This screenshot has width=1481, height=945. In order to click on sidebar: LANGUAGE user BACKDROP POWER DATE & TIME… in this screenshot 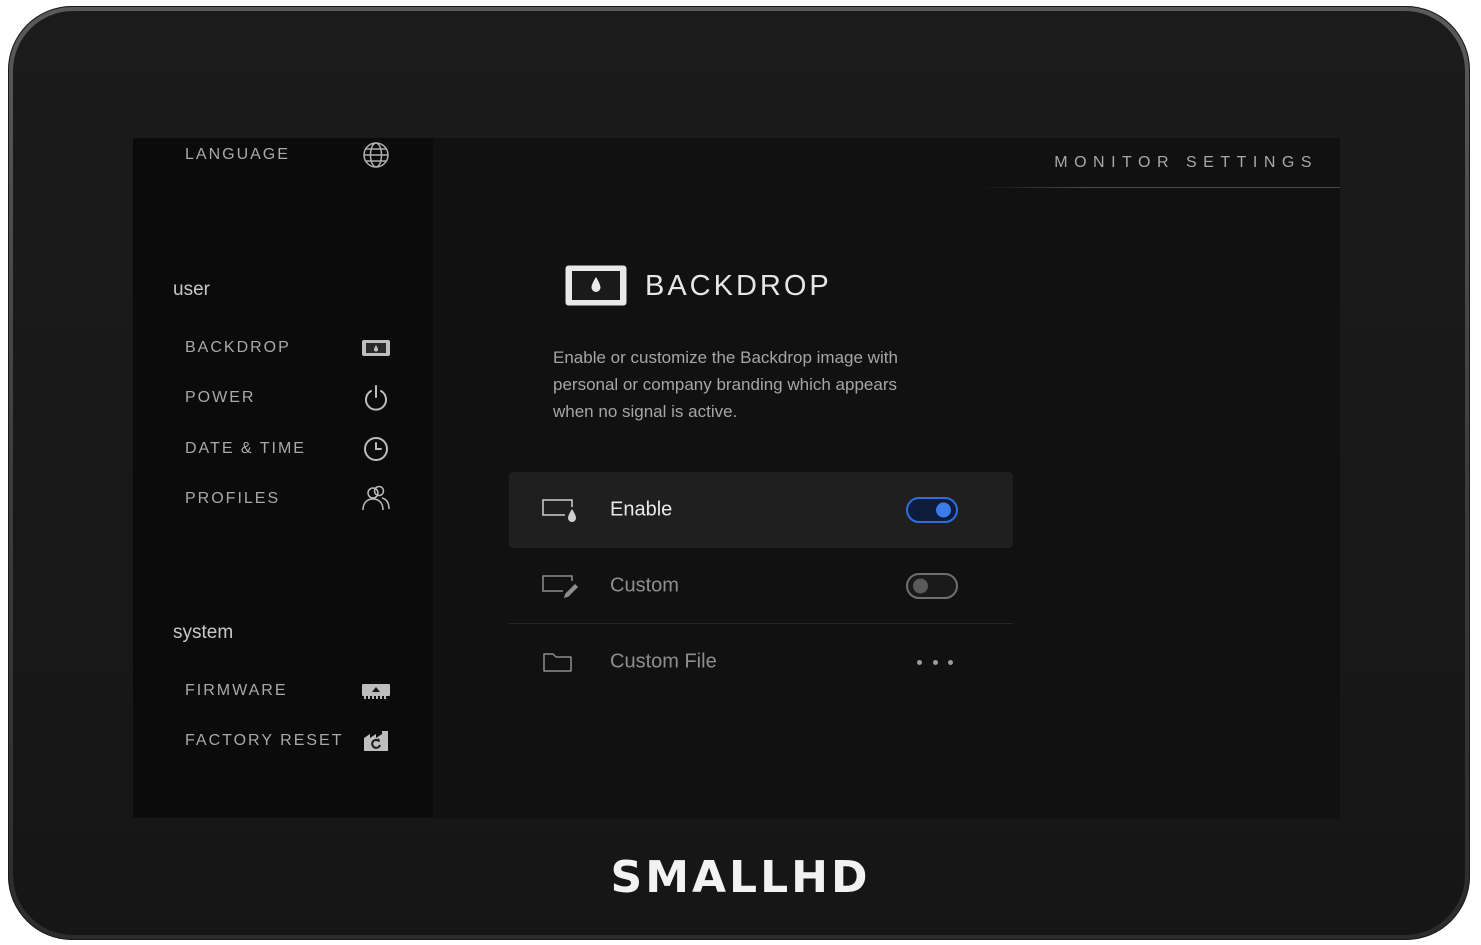, I will do `click(283, 478)`.